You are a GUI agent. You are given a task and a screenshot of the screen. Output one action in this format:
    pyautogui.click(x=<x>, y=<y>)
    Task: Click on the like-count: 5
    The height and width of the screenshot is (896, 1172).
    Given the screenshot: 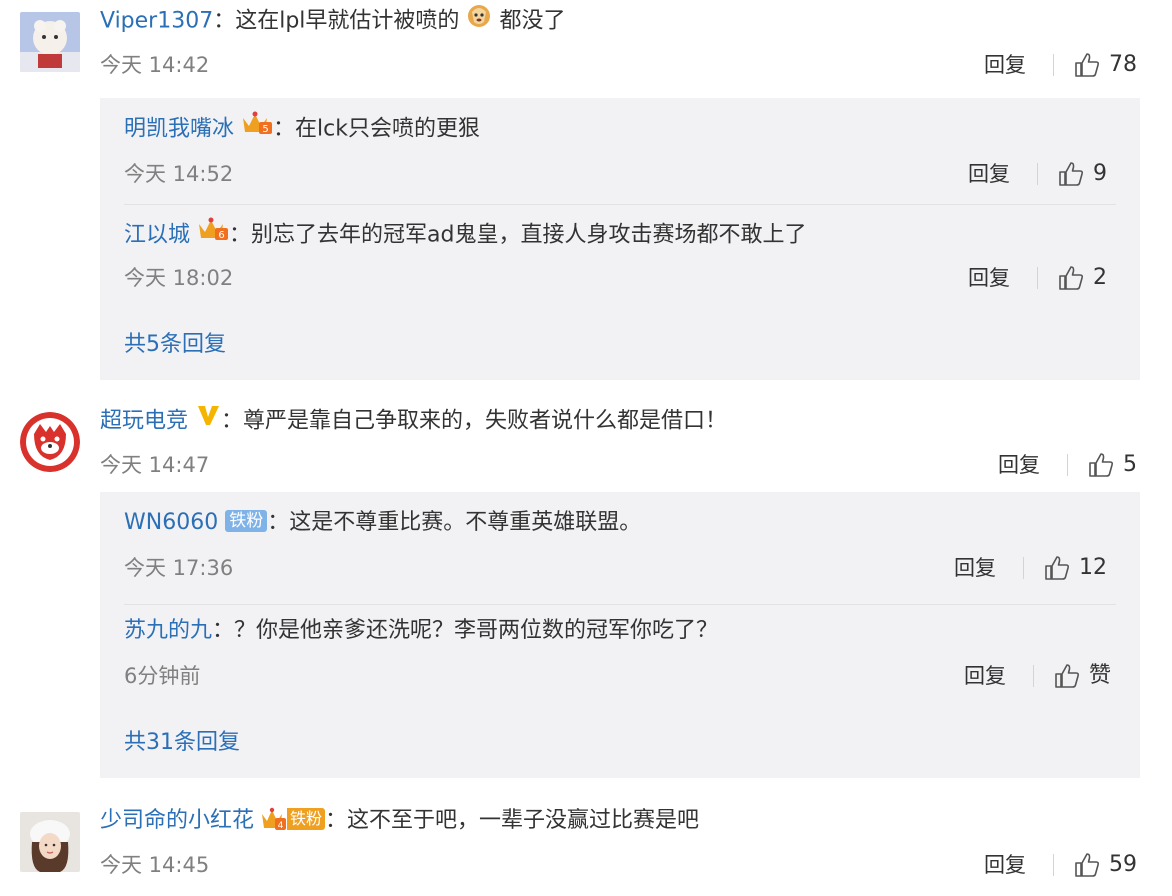 What is the action you would take?
    pyautogui.click(x=1130, y=464)
    